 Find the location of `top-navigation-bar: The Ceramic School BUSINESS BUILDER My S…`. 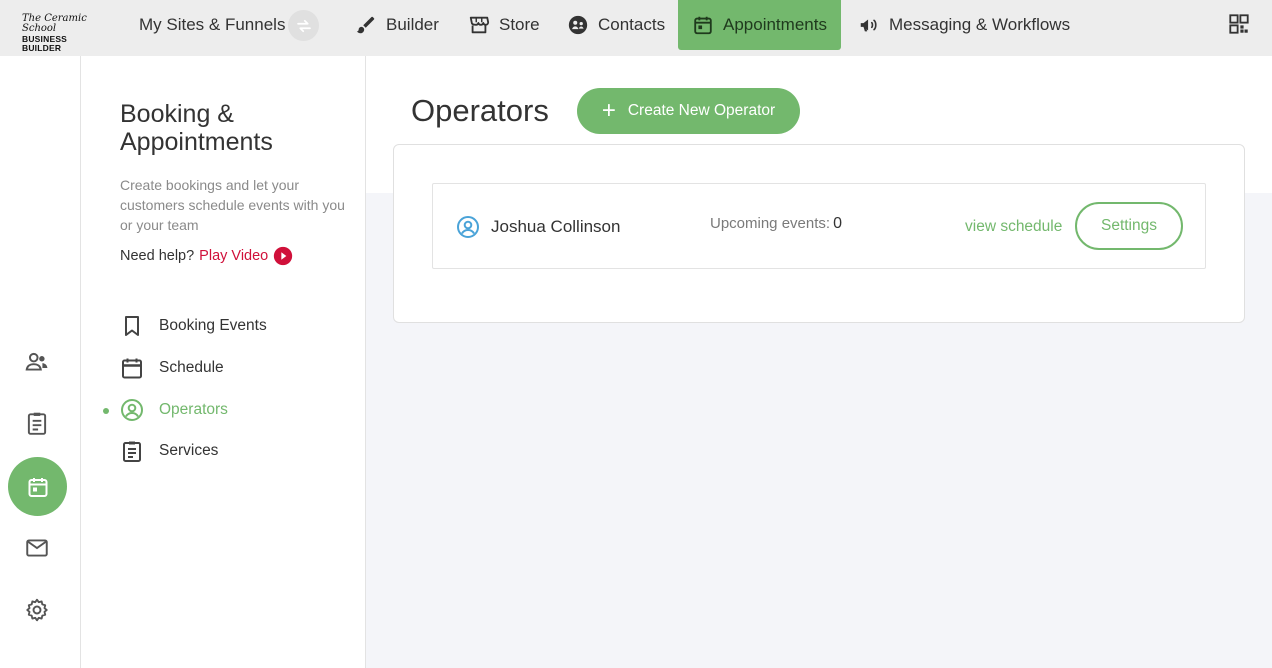

top-navigation-bar: The Ceramic School BUSINESS BUILDER My S… is located at coordinates (636, 28).